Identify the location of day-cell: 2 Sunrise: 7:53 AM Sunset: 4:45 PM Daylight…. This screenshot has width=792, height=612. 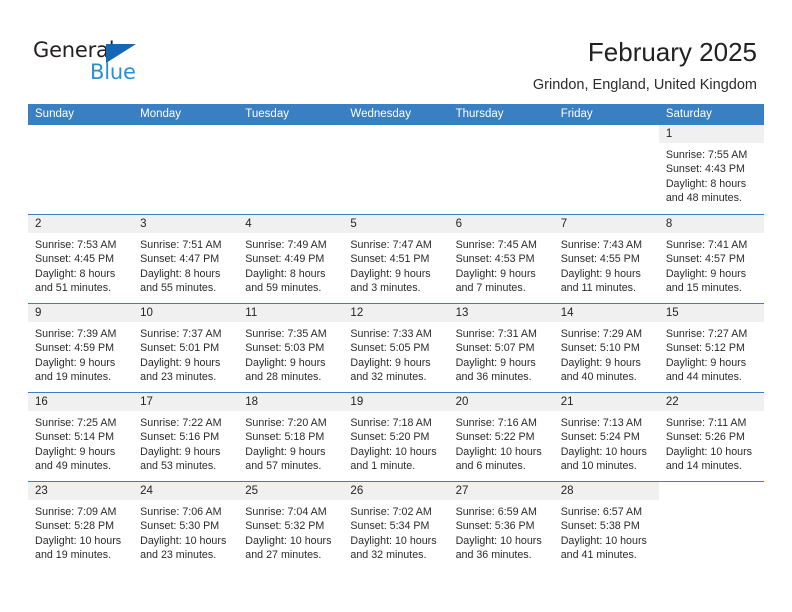
(81, 259).